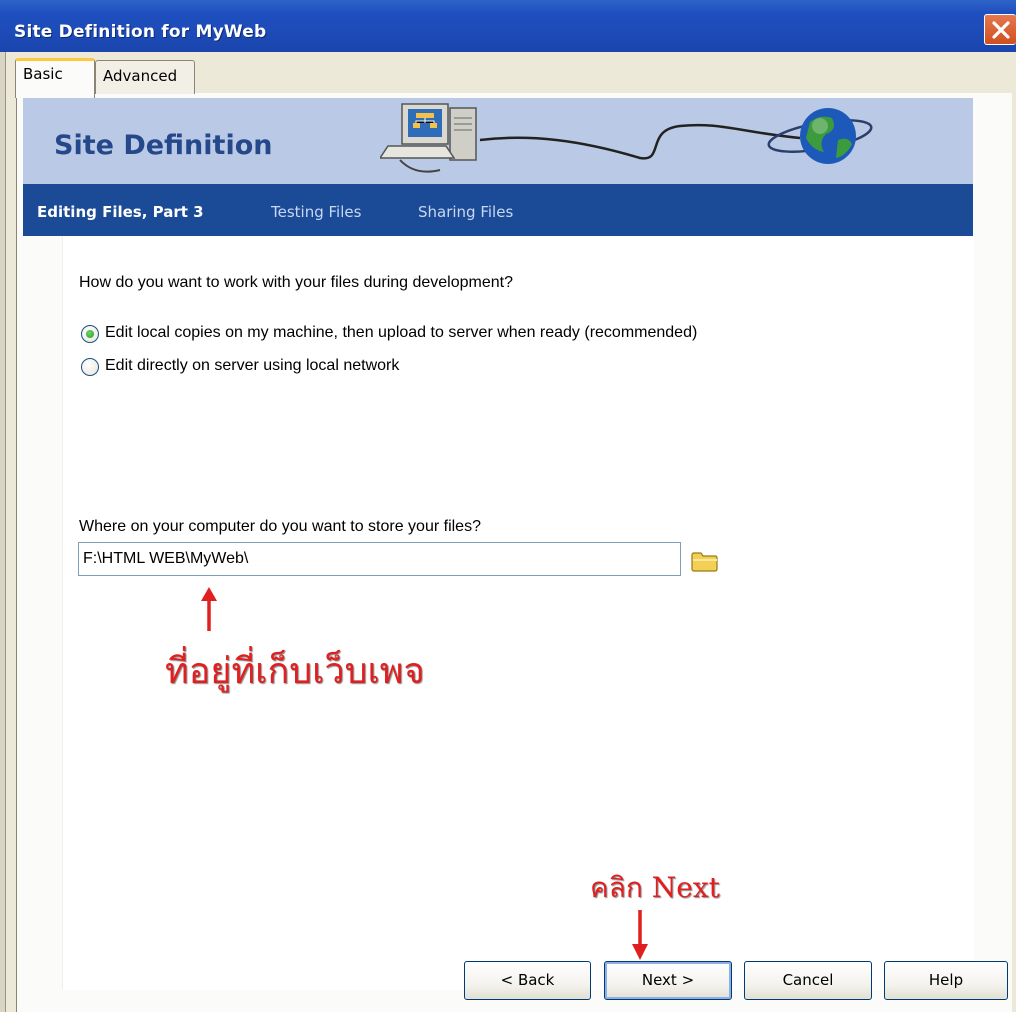 The image size is (1016, 1012). What do you see at coordinates (140, 32) in the screenshot?
I see `window-title: Site Definition for MyWeb` at bounding box center [140, 32].